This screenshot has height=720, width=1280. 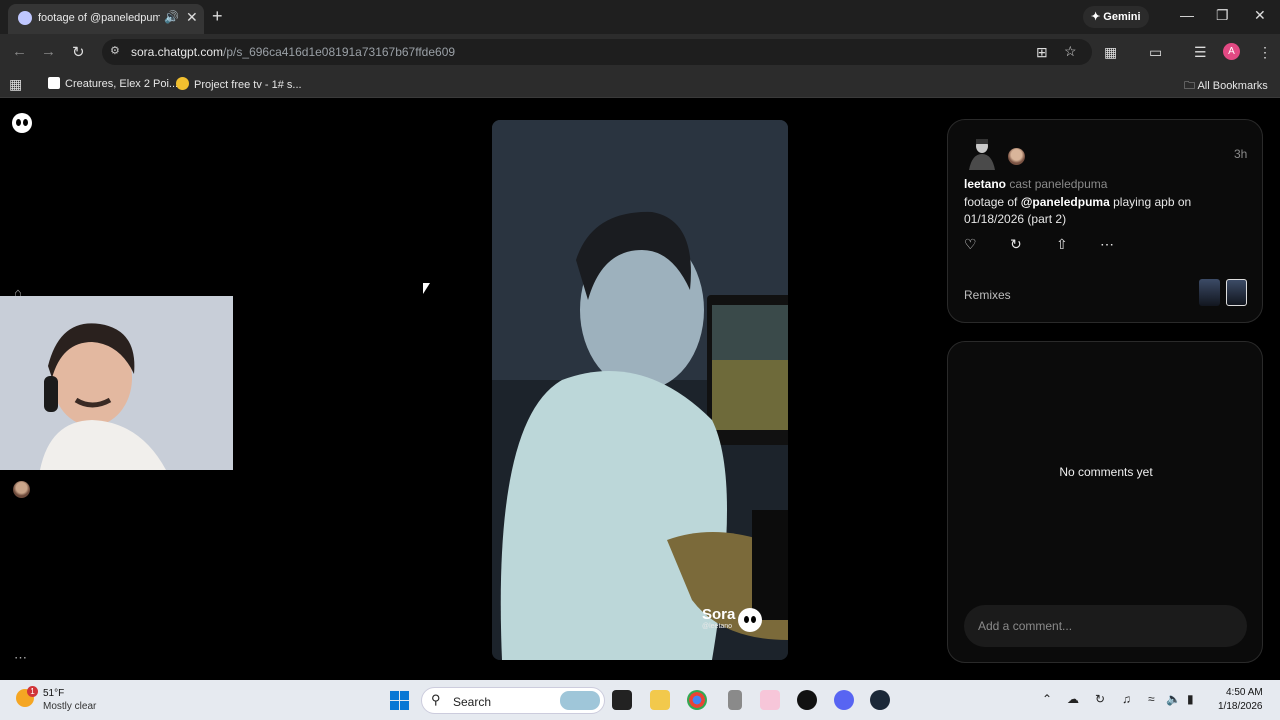 I want to click on sora-logo-icon, so click(x=22, y=123).